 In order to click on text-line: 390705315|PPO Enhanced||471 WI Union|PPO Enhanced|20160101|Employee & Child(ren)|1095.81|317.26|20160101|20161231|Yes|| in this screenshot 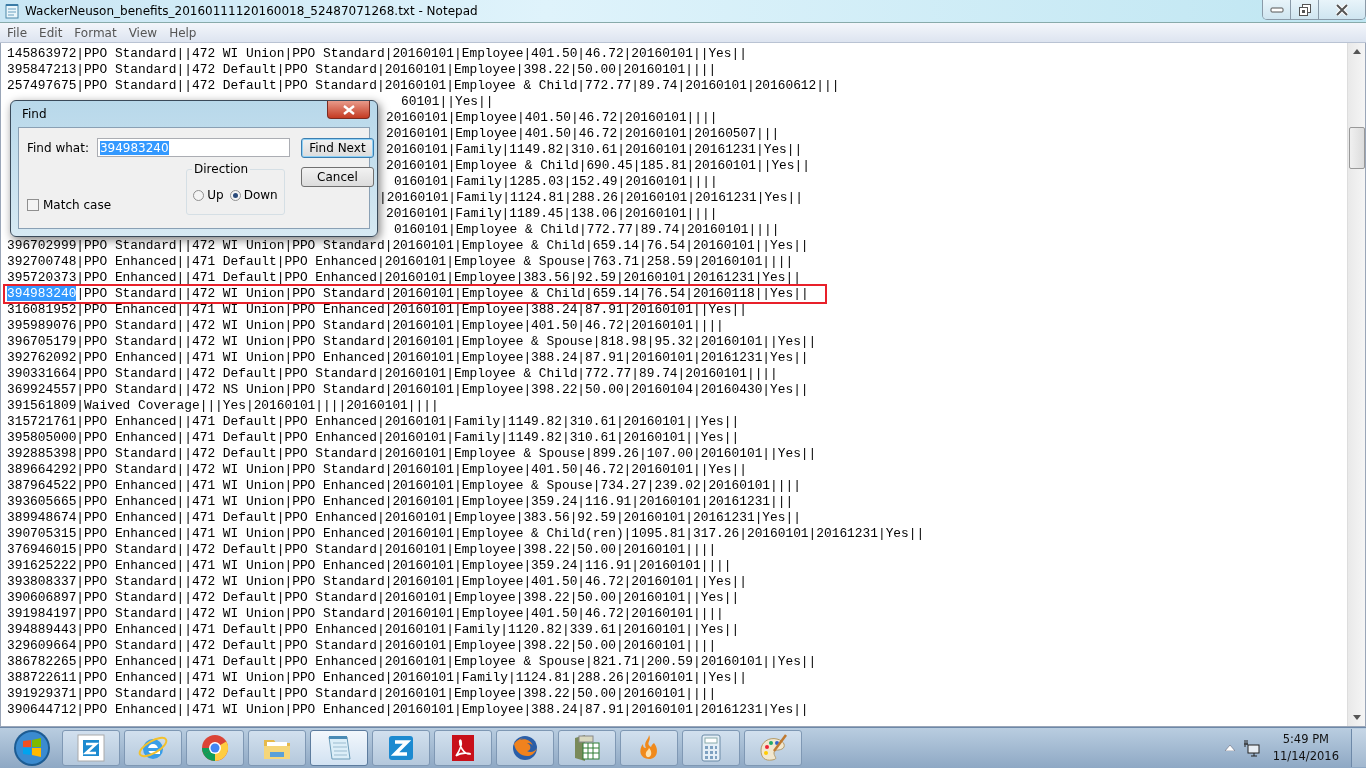, I will do `click(466, 533)`.